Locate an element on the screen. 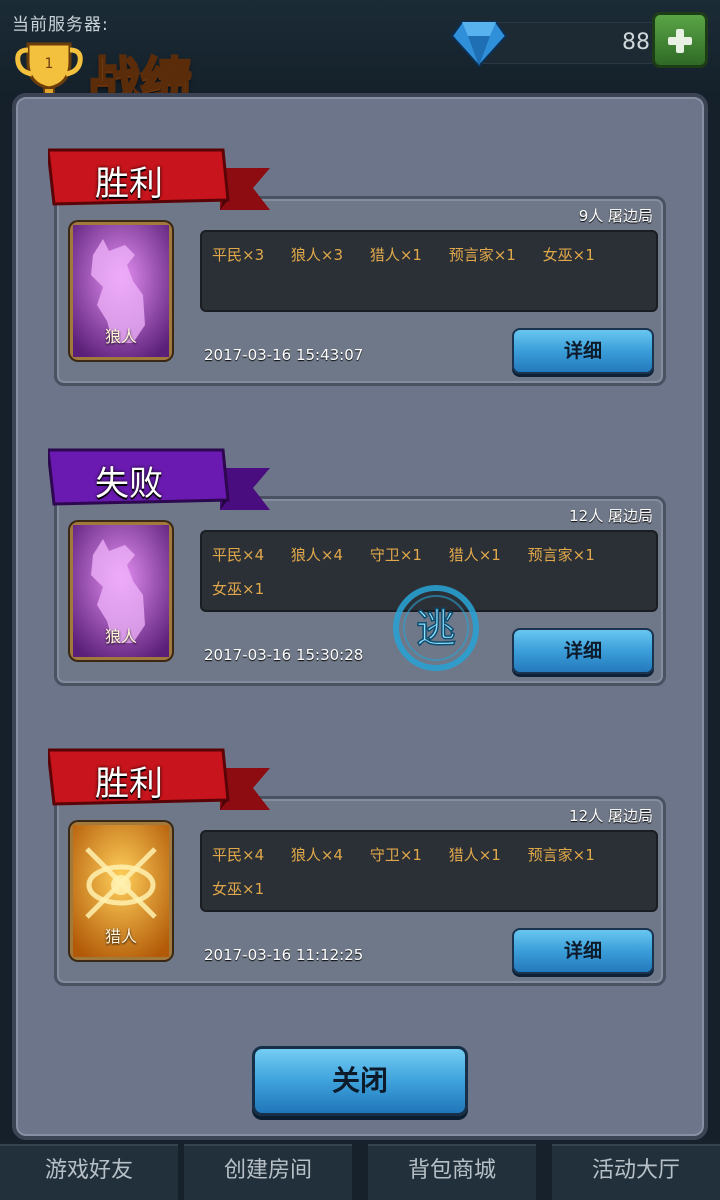 Image resolution: width=720 pixels, height=1200 pixels. diamond-icon is located at coordinates (479, 44).